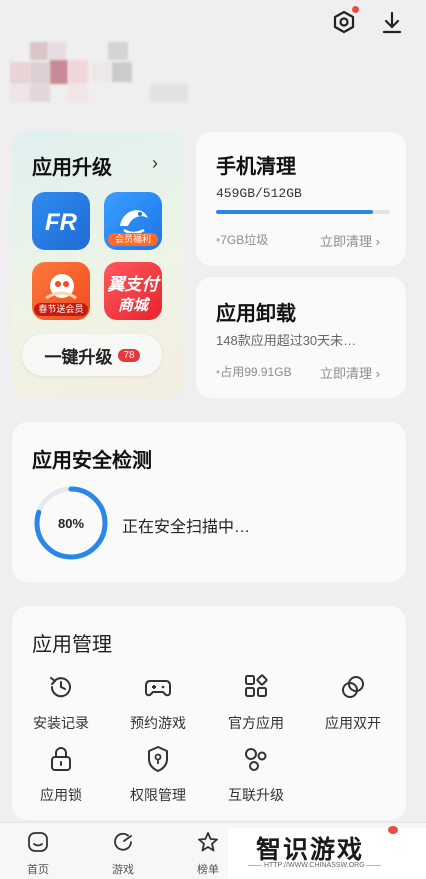 Image resolution: width=426 pixels, height=879 pixels. I want to click on mgmt-label: 官方应用, so click(256, 723).